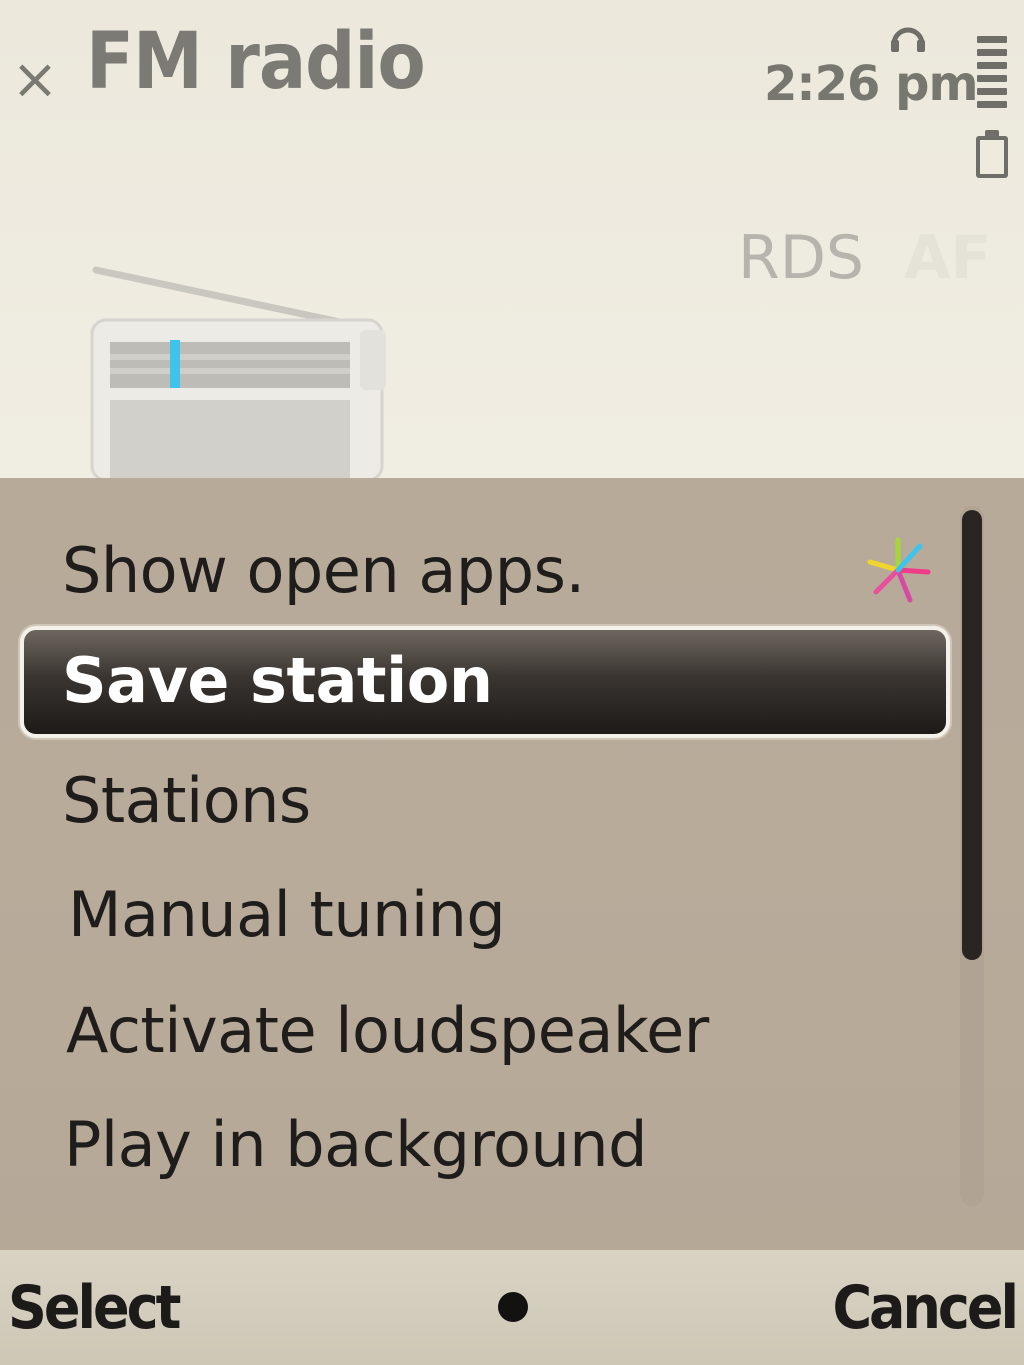 The image size is (1024, 1365). What do you see at coordinates (871, 84) in the screenshot?
I see `status-clock: 2:26 pm` at bounding box center [871, 84].